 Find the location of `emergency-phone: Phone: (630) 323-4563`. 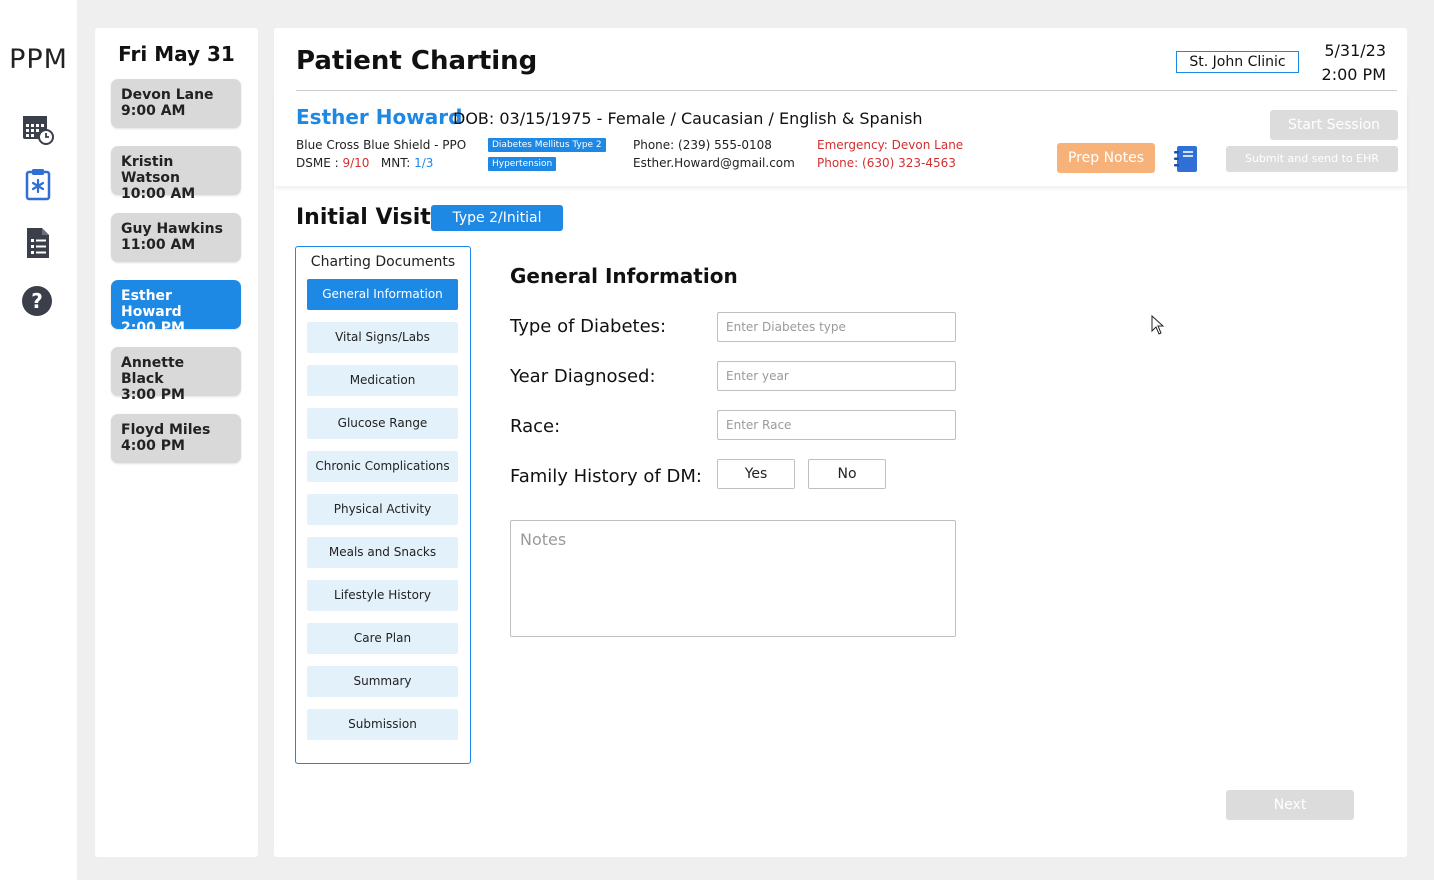

emergency-phone: Phone: (630) 323-4563 is located at coordinates (886, 163).